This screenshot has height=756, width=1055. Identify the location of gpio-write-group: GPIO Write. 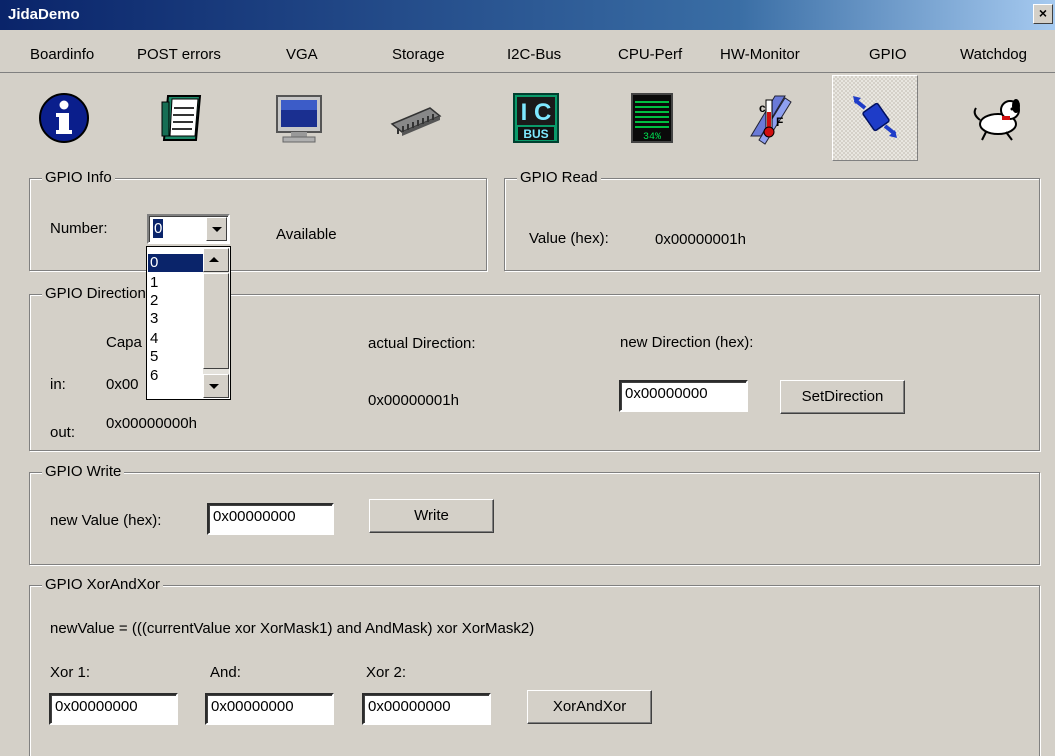
(534, 514).